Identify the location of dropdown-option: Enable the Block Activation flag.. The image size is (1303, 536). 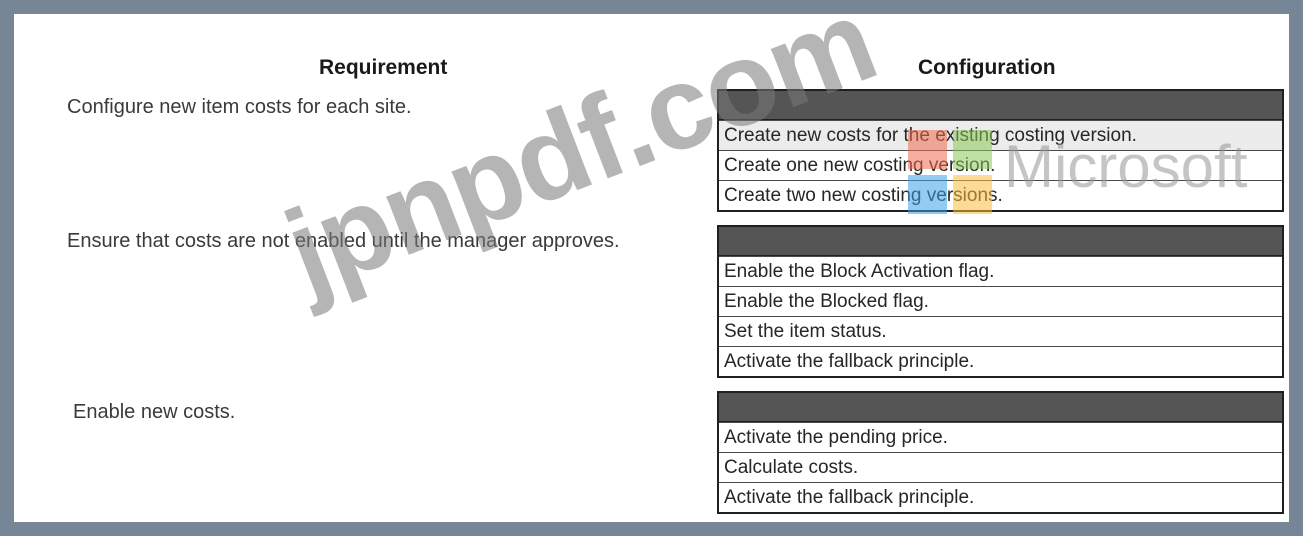
(1000, 271).